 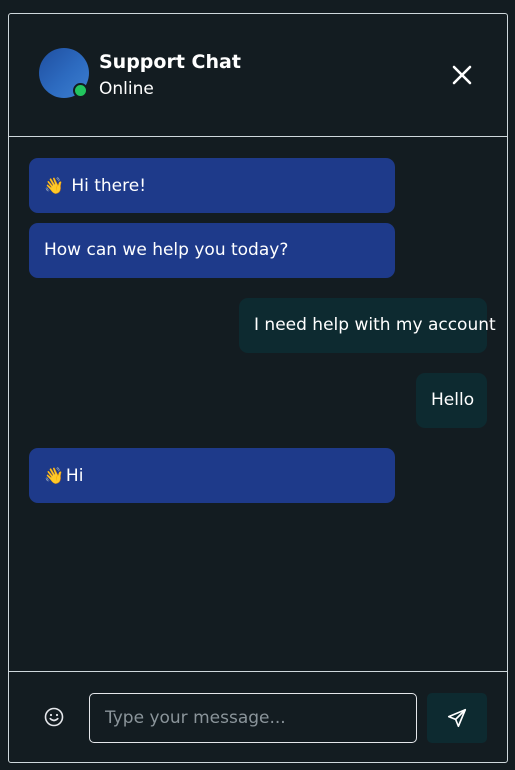 I want to click on send-button, so click(x=457, y=718).